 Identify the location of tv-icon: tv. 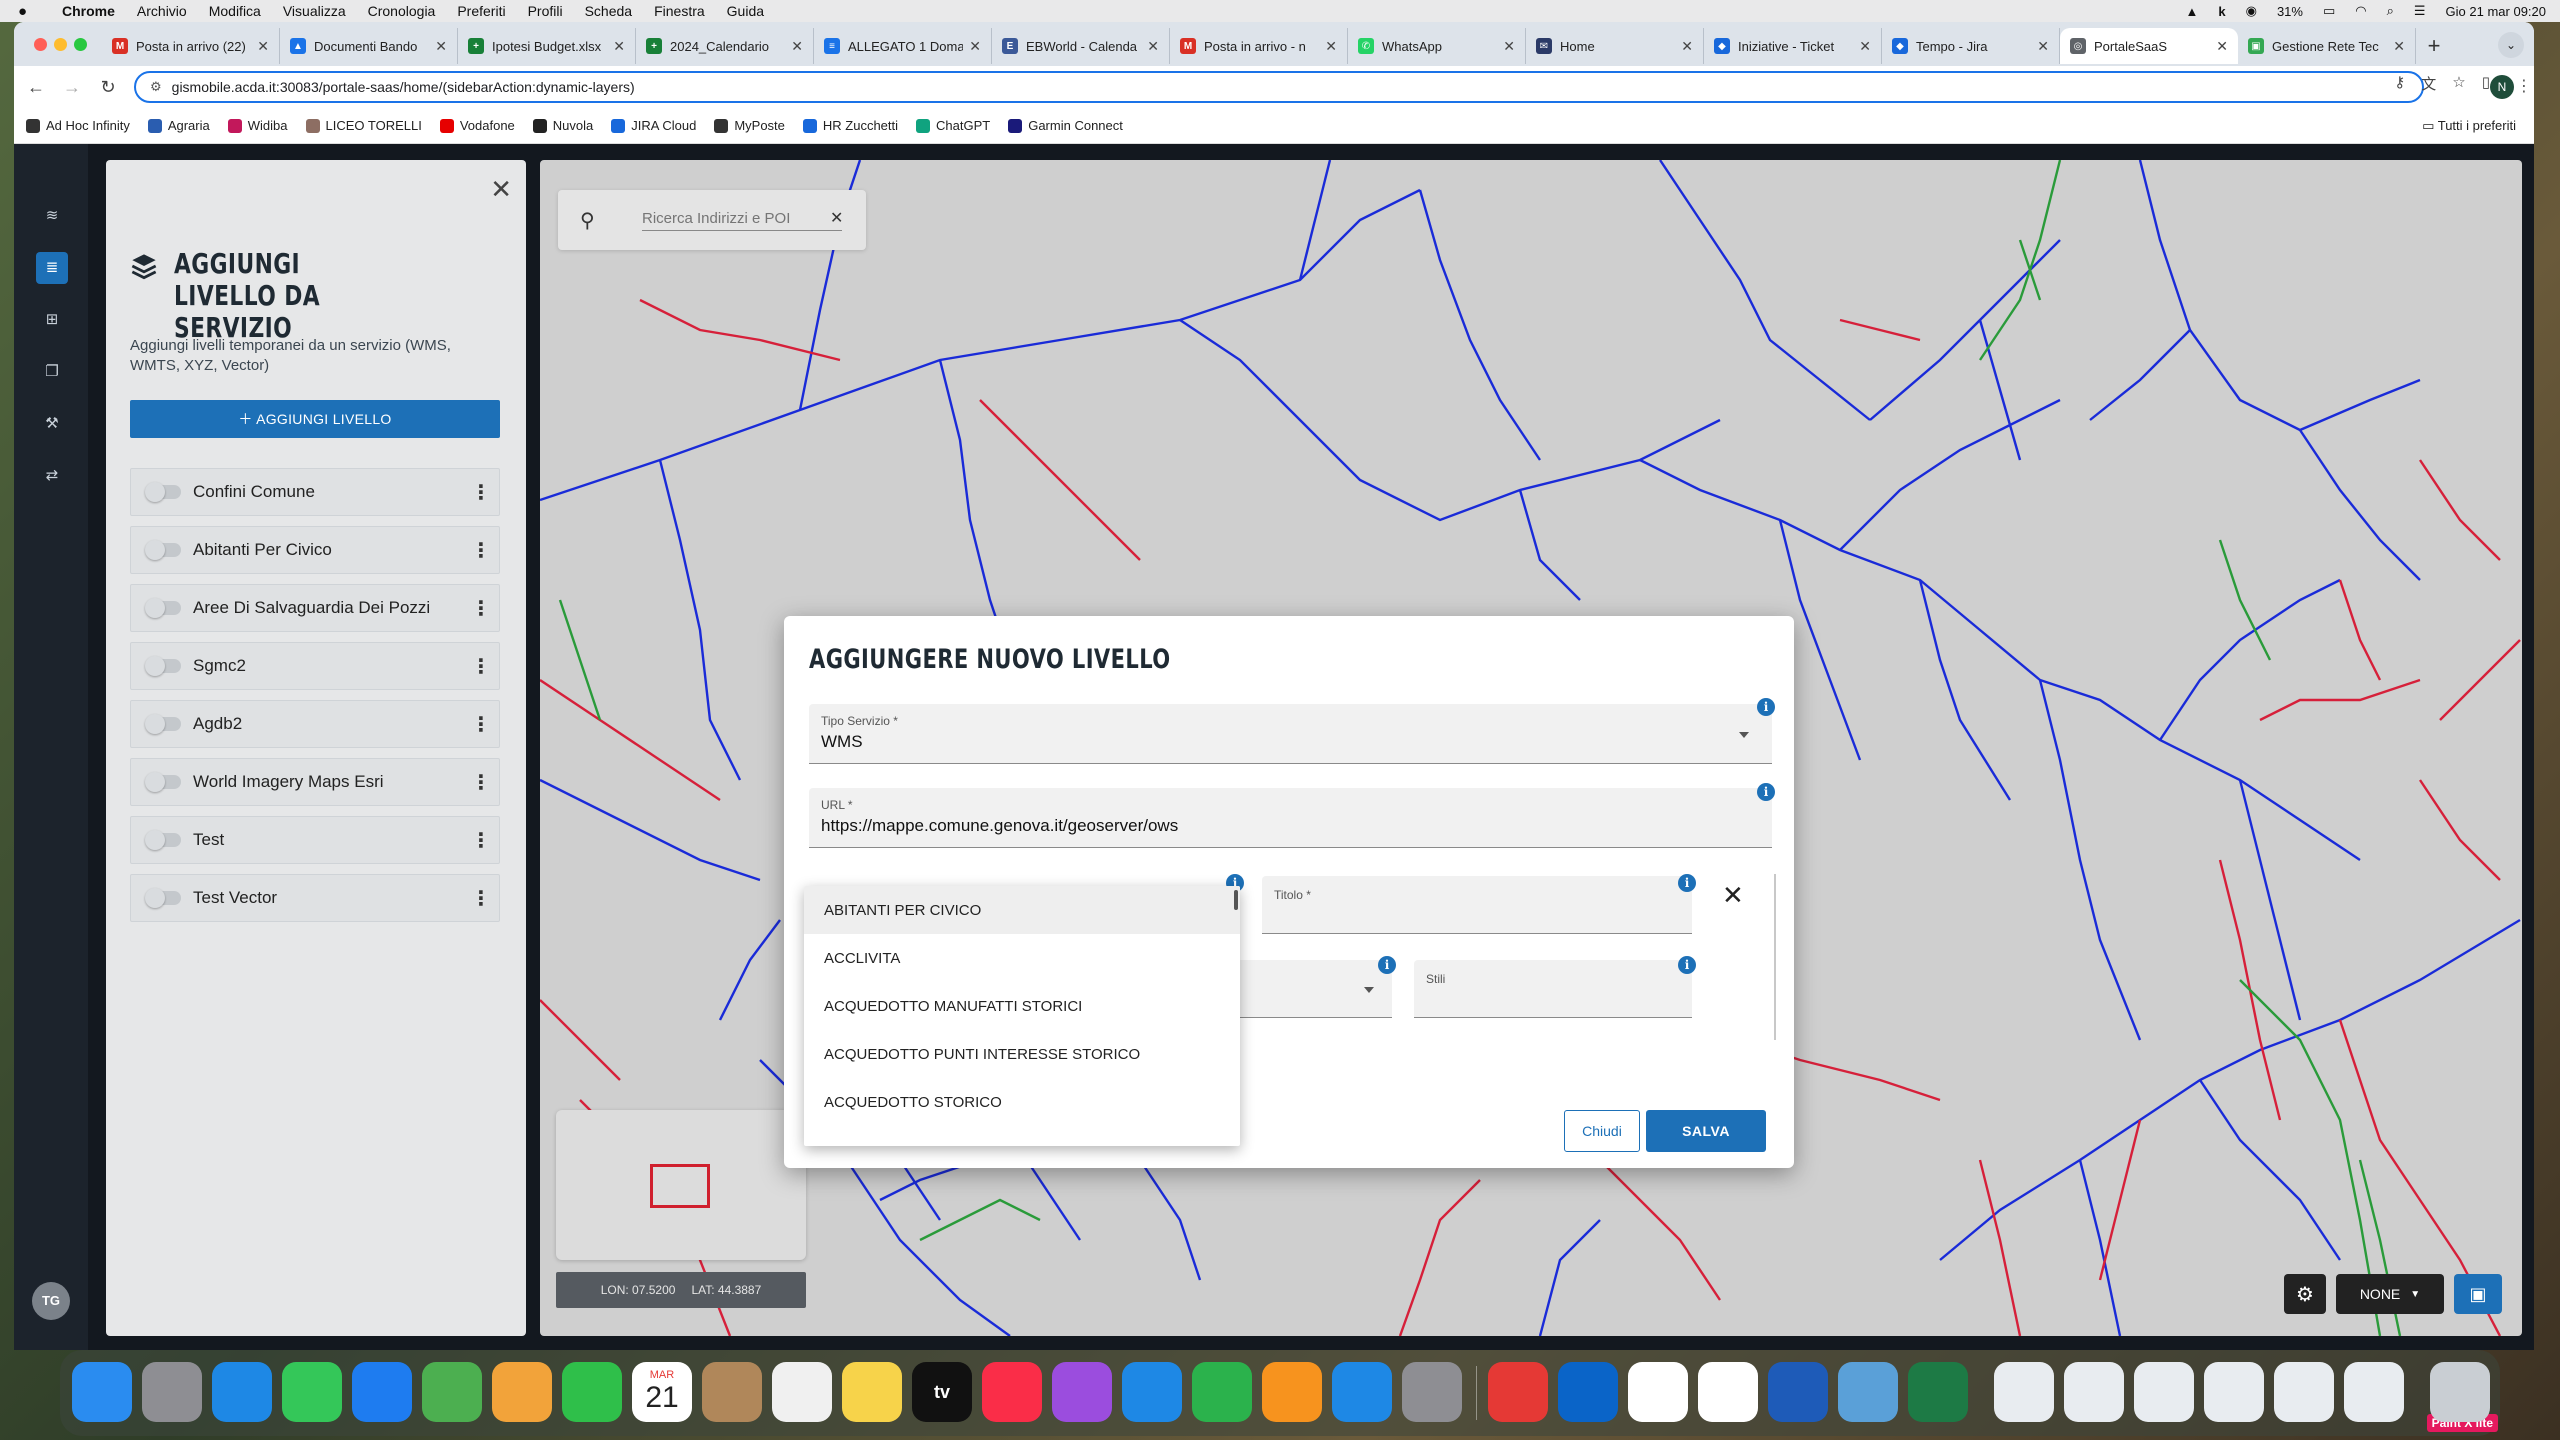
(942, 1392).